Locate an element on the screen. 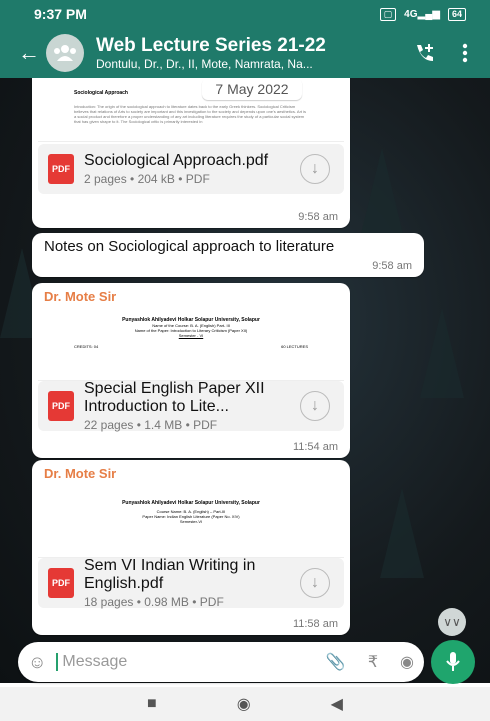 The image size is (490, 721). doc-name: Sem VI Indian Writing in English.pdf is located at coordinates (170, 574).